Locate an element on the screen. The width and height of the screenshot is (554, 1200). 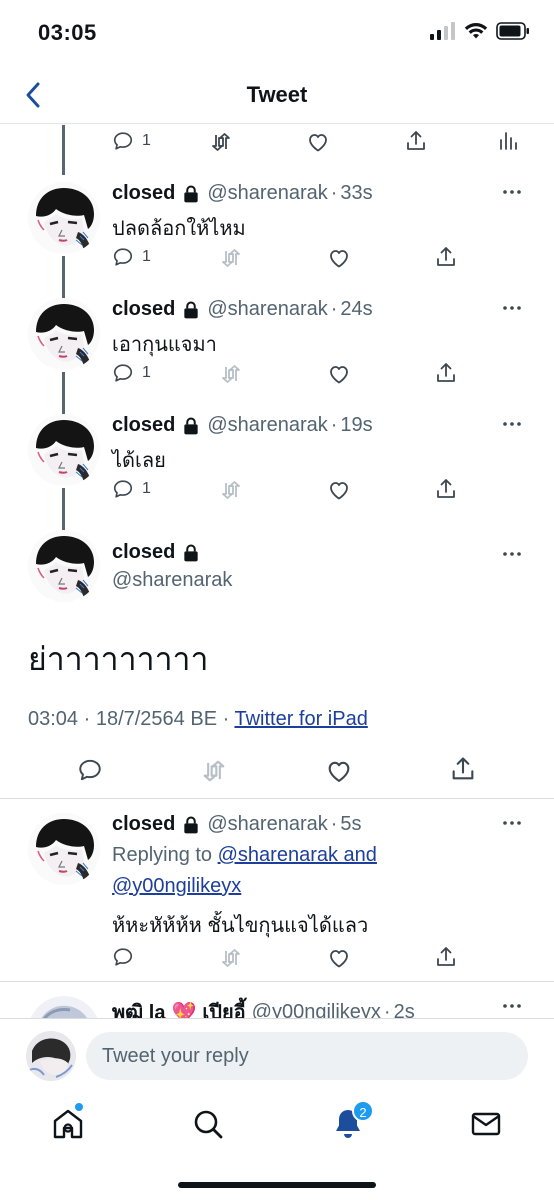
tweet-timestamp: 03:04 · 18/7/2564 BE · Twitter for iPad is located at coordinates (198, 719).